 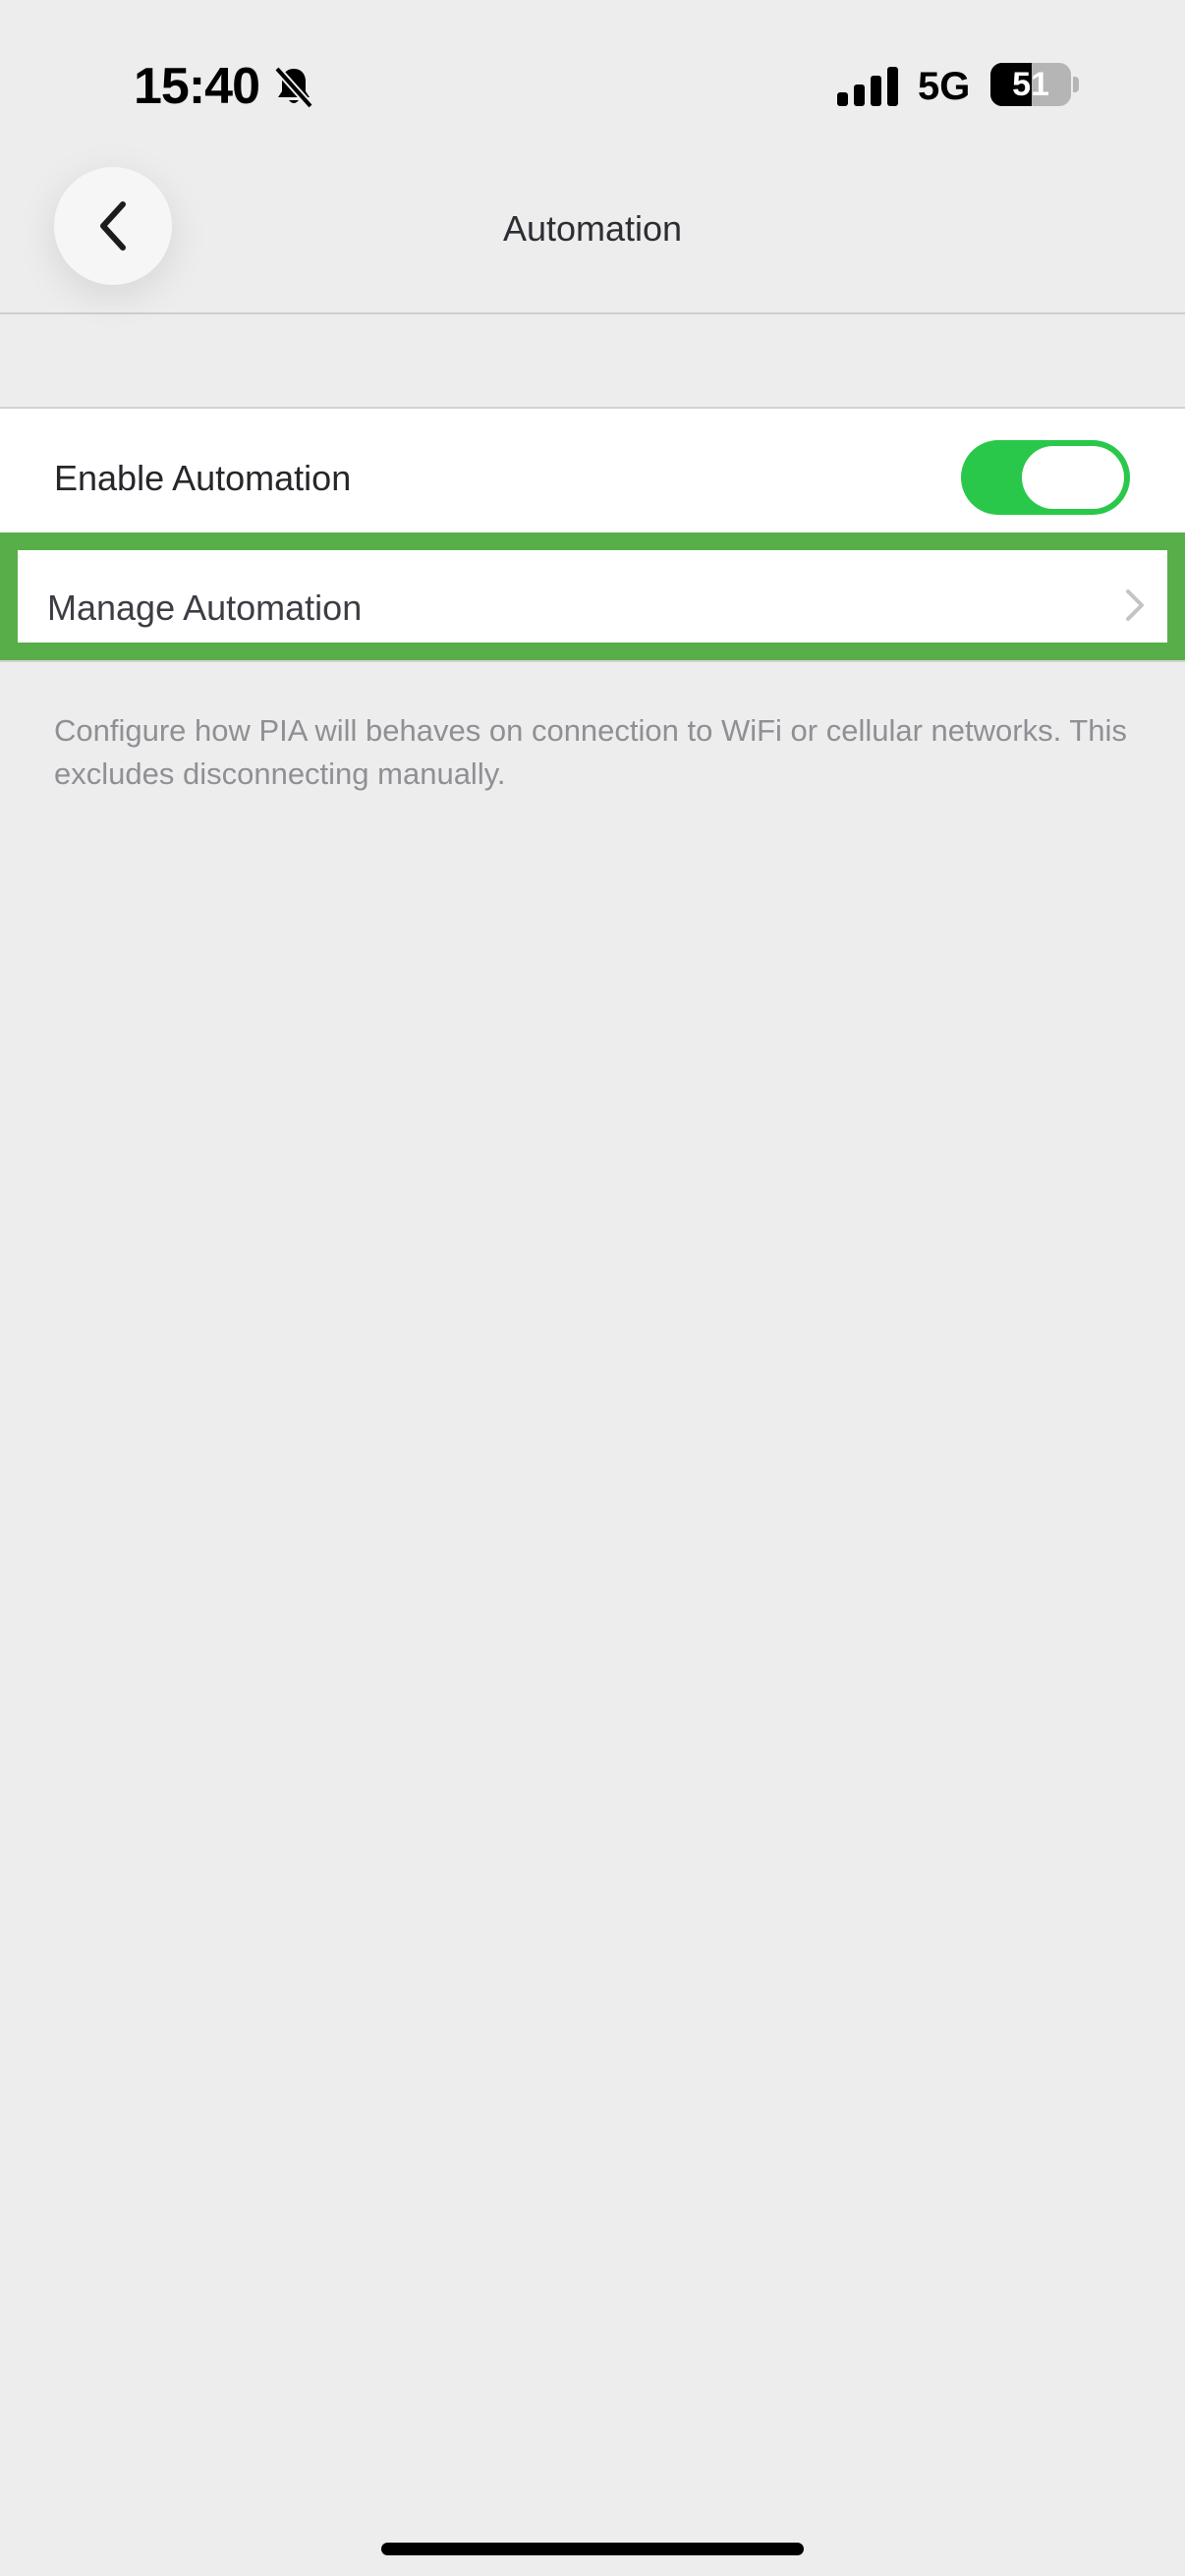 I want to click on battery-icon: 51, so click(x=1030, y=84).